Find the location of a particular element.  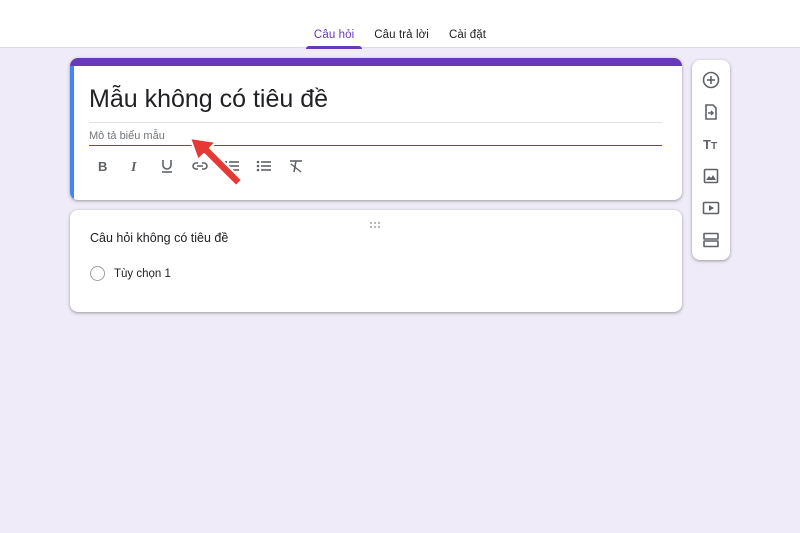

card-top-accent is located at coordinates (376, 62).